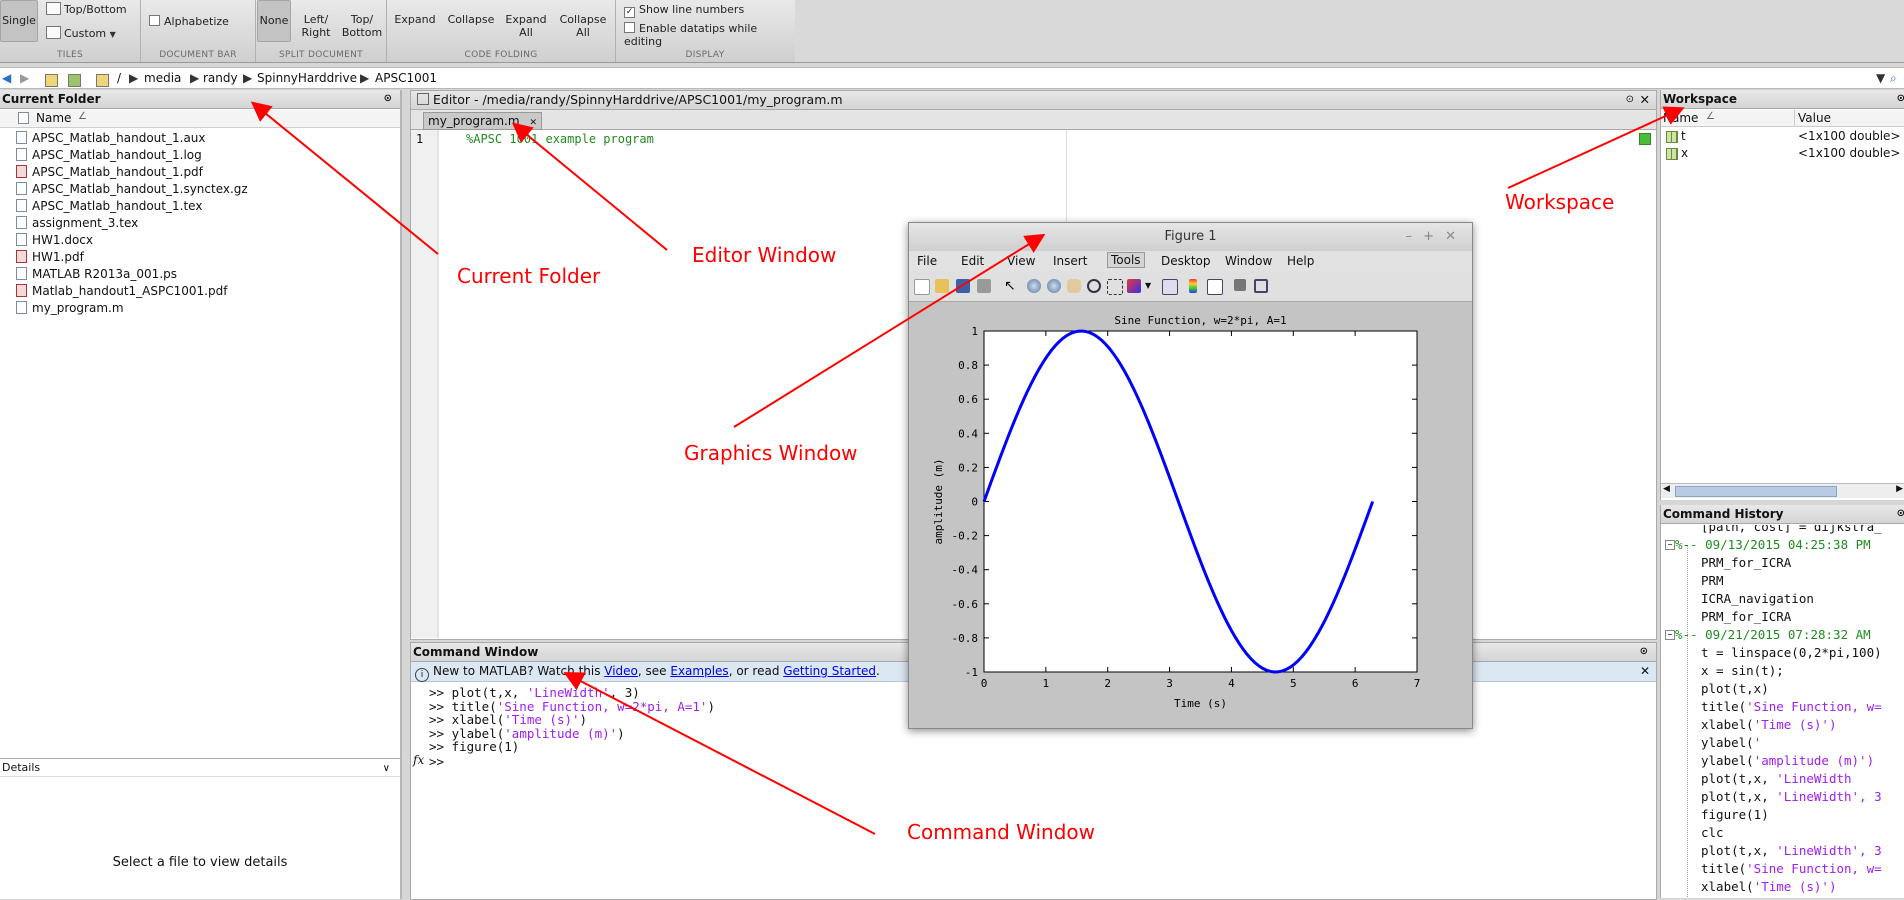  I want to click on scroll-right-icon: ▶, so click(1899, 489).